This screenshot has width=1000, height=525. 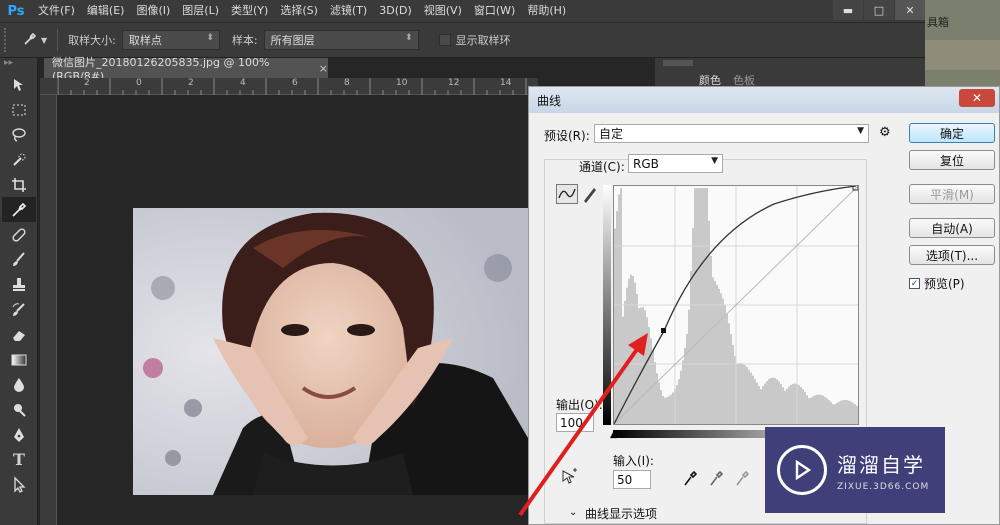 What do you see at coordinates (764, 100) in the screenshot?
I see `dialog-titlebar: 曲线` at bounding box center [764, 100].